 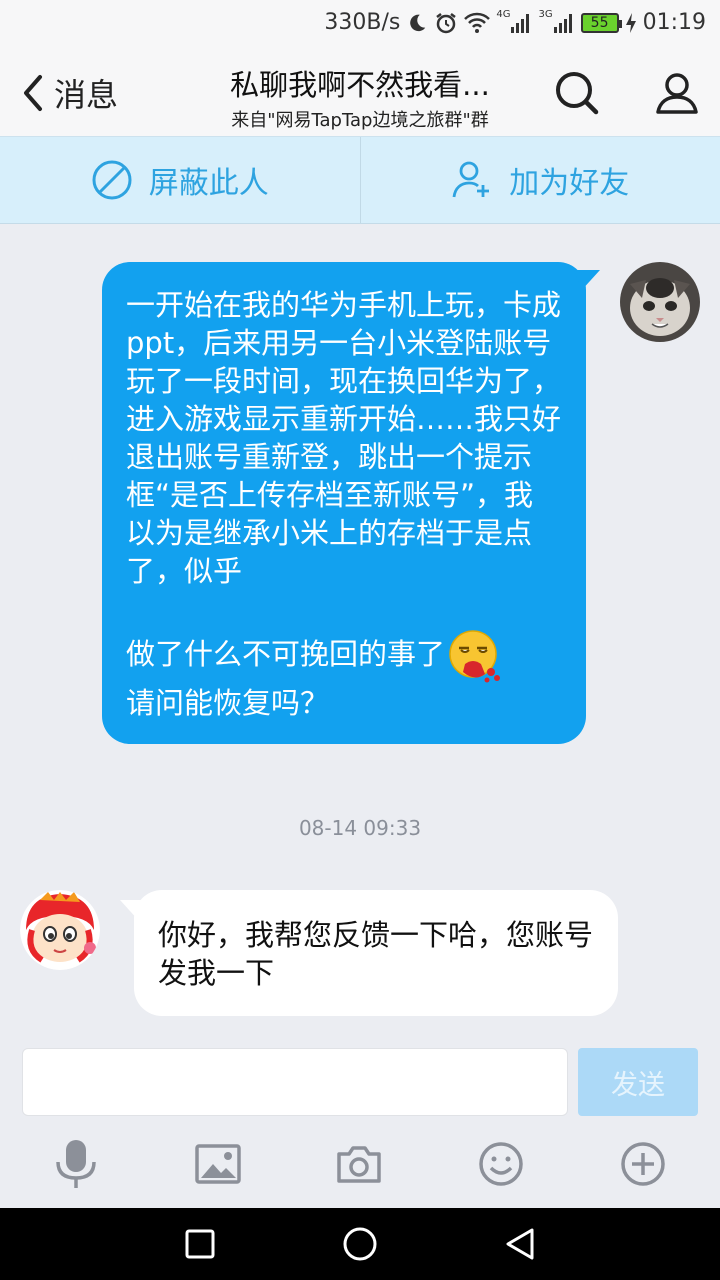 I want to click on search-icon, so click(x=577, y=93).